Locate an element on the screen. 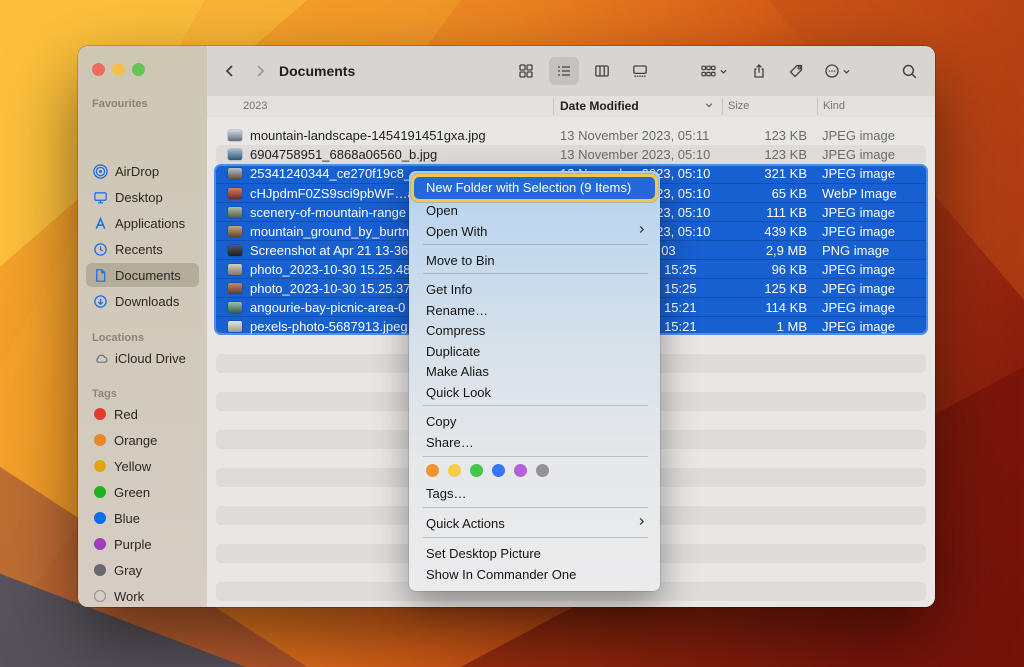 Image resolution: width=1024 pixels, height=667 pixels. cloud-icon is located at coordinates (100, 358).